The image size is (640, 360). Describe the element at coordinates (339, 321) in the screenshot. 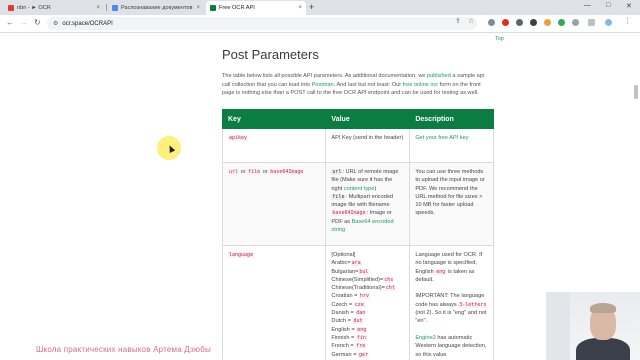

I see `lang-name: Dutch` at that location.